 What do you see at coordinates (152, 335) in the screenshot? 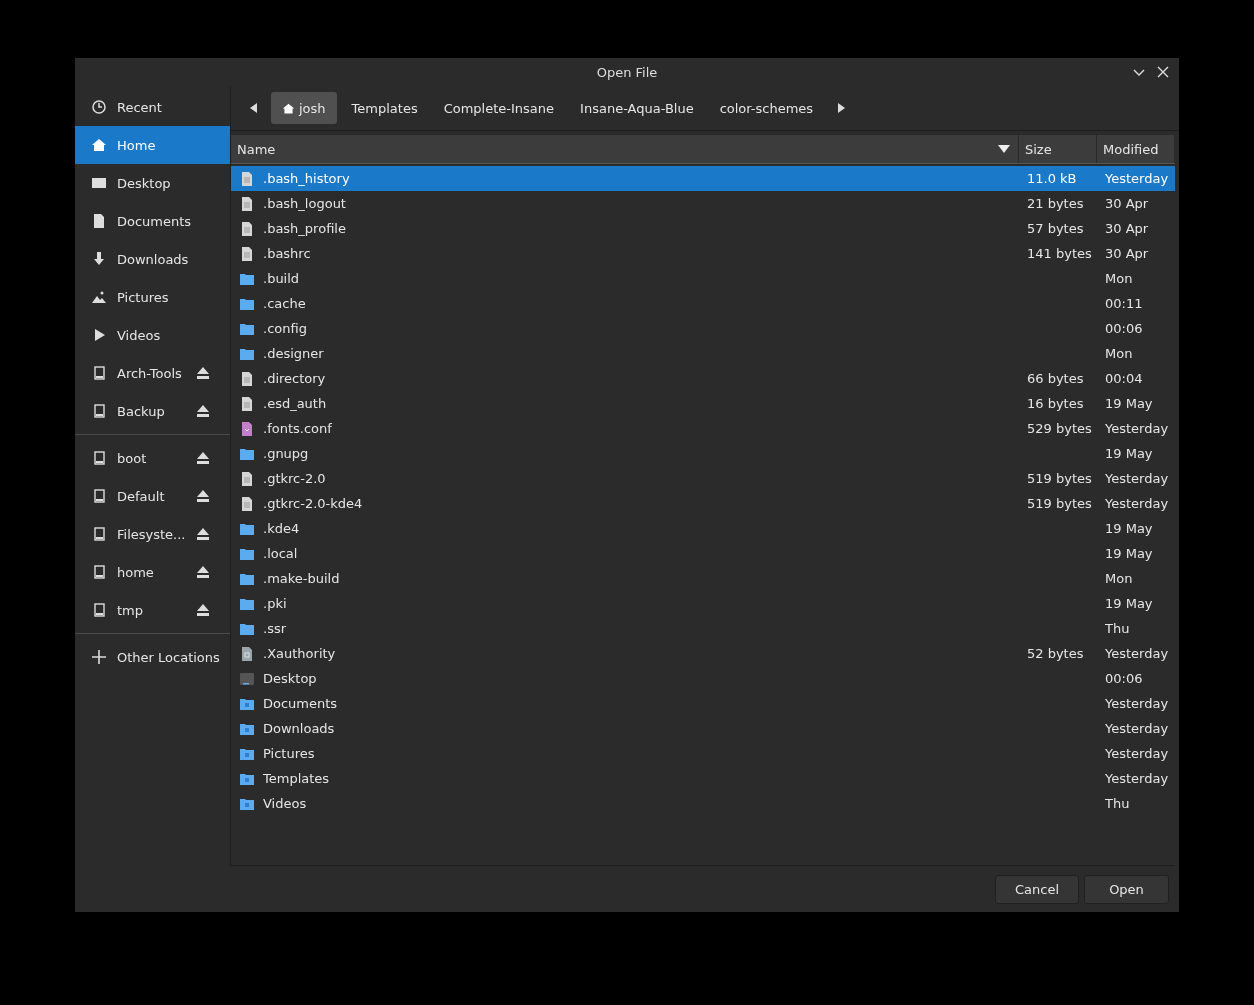
I see `sidebar-item: Videos` at bounding box center [152, 335].